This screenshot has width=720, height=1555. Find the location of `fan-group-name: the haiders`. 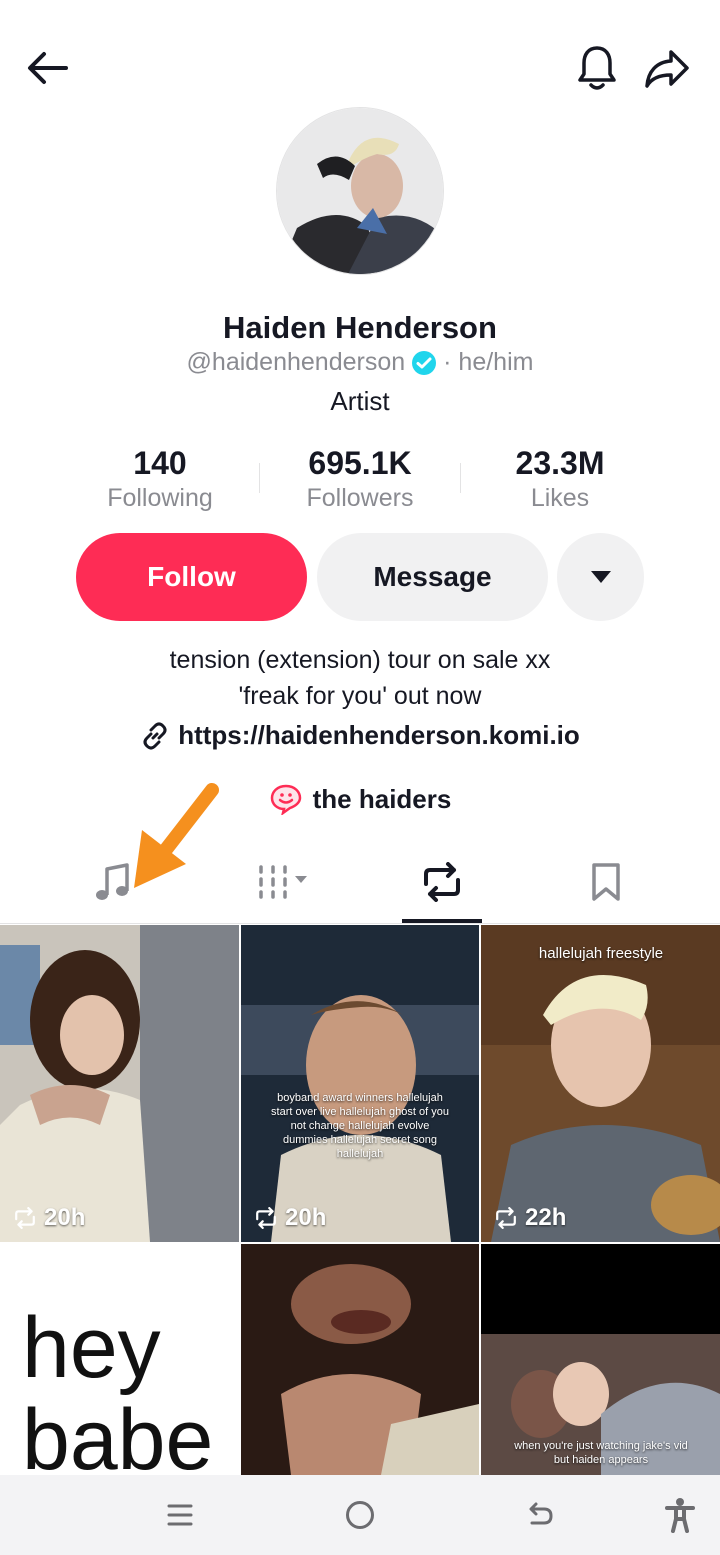

fan-group-name: the haiders is located at coordinates (382, 798).